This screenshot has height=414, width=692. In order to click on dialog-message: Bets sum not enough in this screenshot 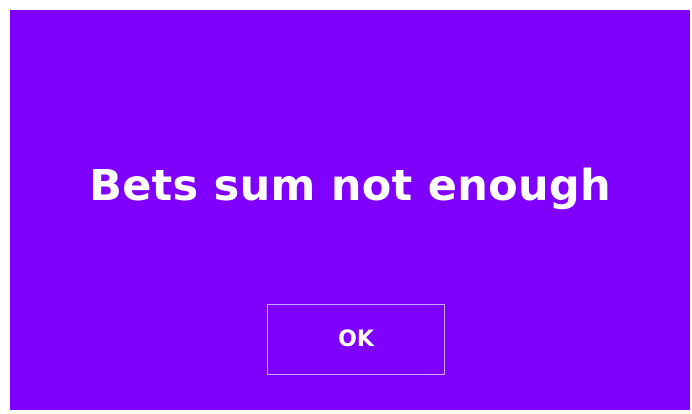, I will do `click(350, 186)`.